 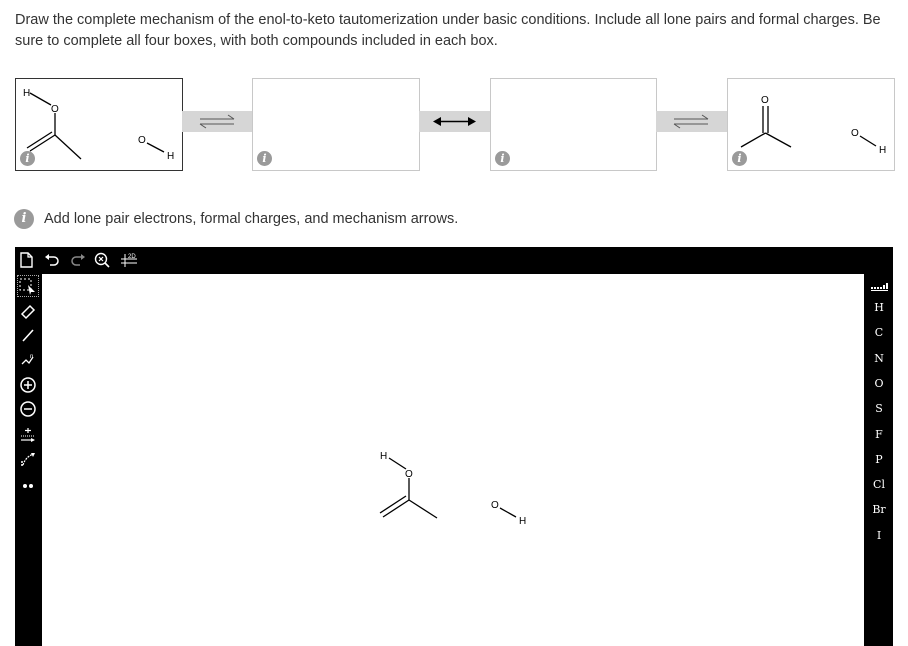 What do you see at coordinates (879, 434) in the screenshot?
I see `element-button-f: F` at bounding box center [879, 434].